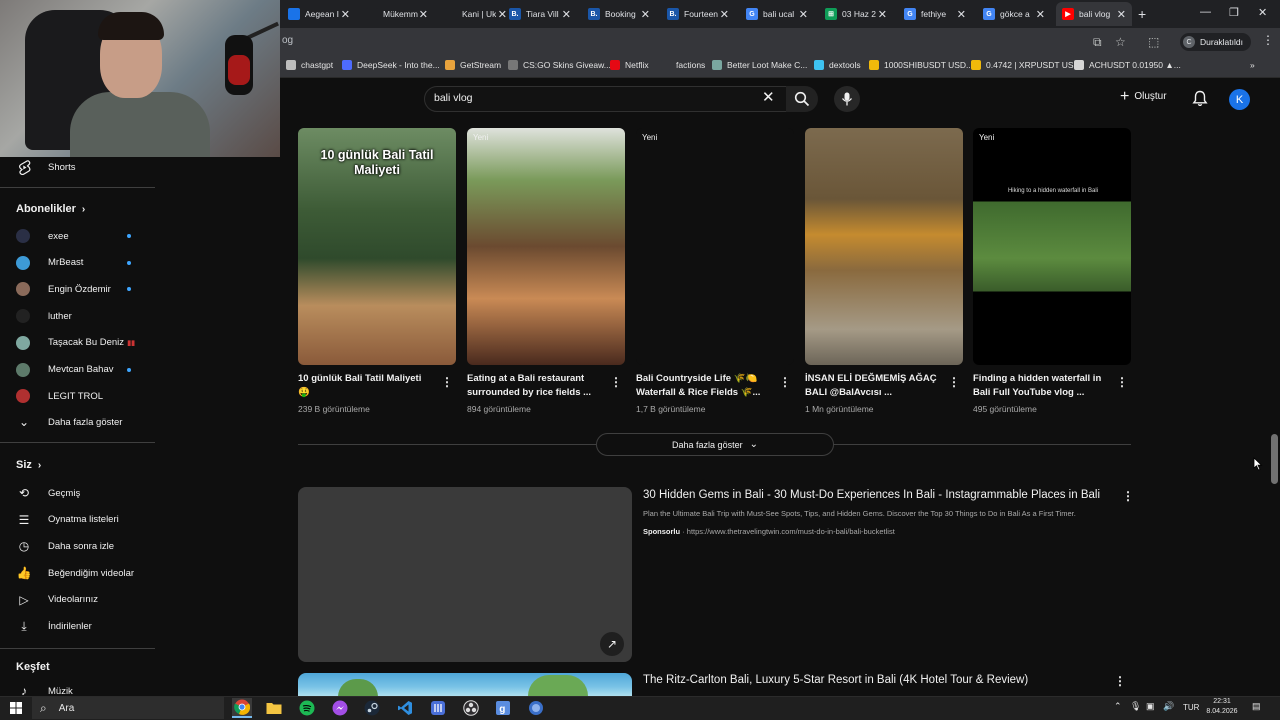  Describe the element at coordinates (715, 444) in the screenshot. I see `shorts-show-more-button: Daha fazla göster ⌄` at that location.